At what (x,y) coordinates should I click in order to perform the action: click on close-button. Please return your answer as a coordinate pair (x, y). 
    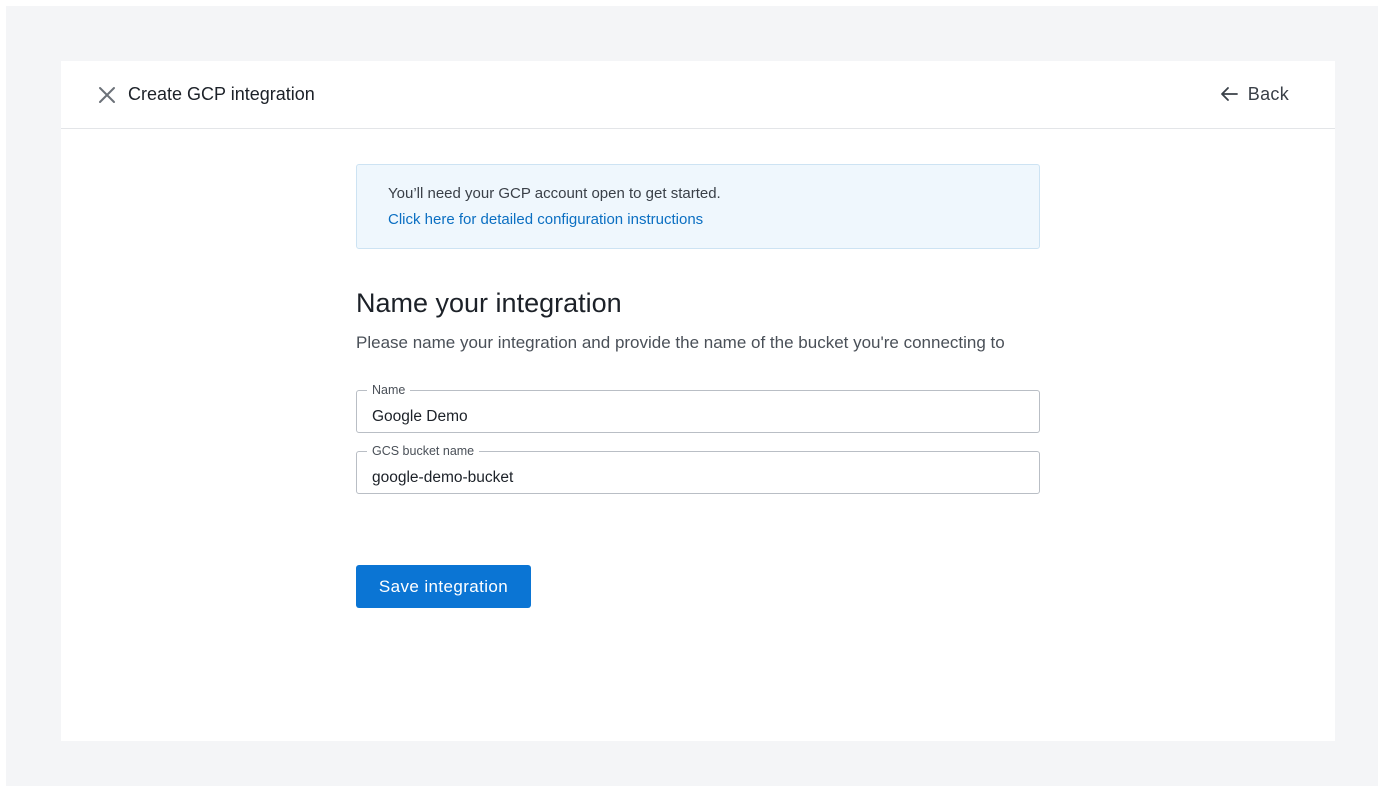
    Looking at the image, I should click on (107, 95).